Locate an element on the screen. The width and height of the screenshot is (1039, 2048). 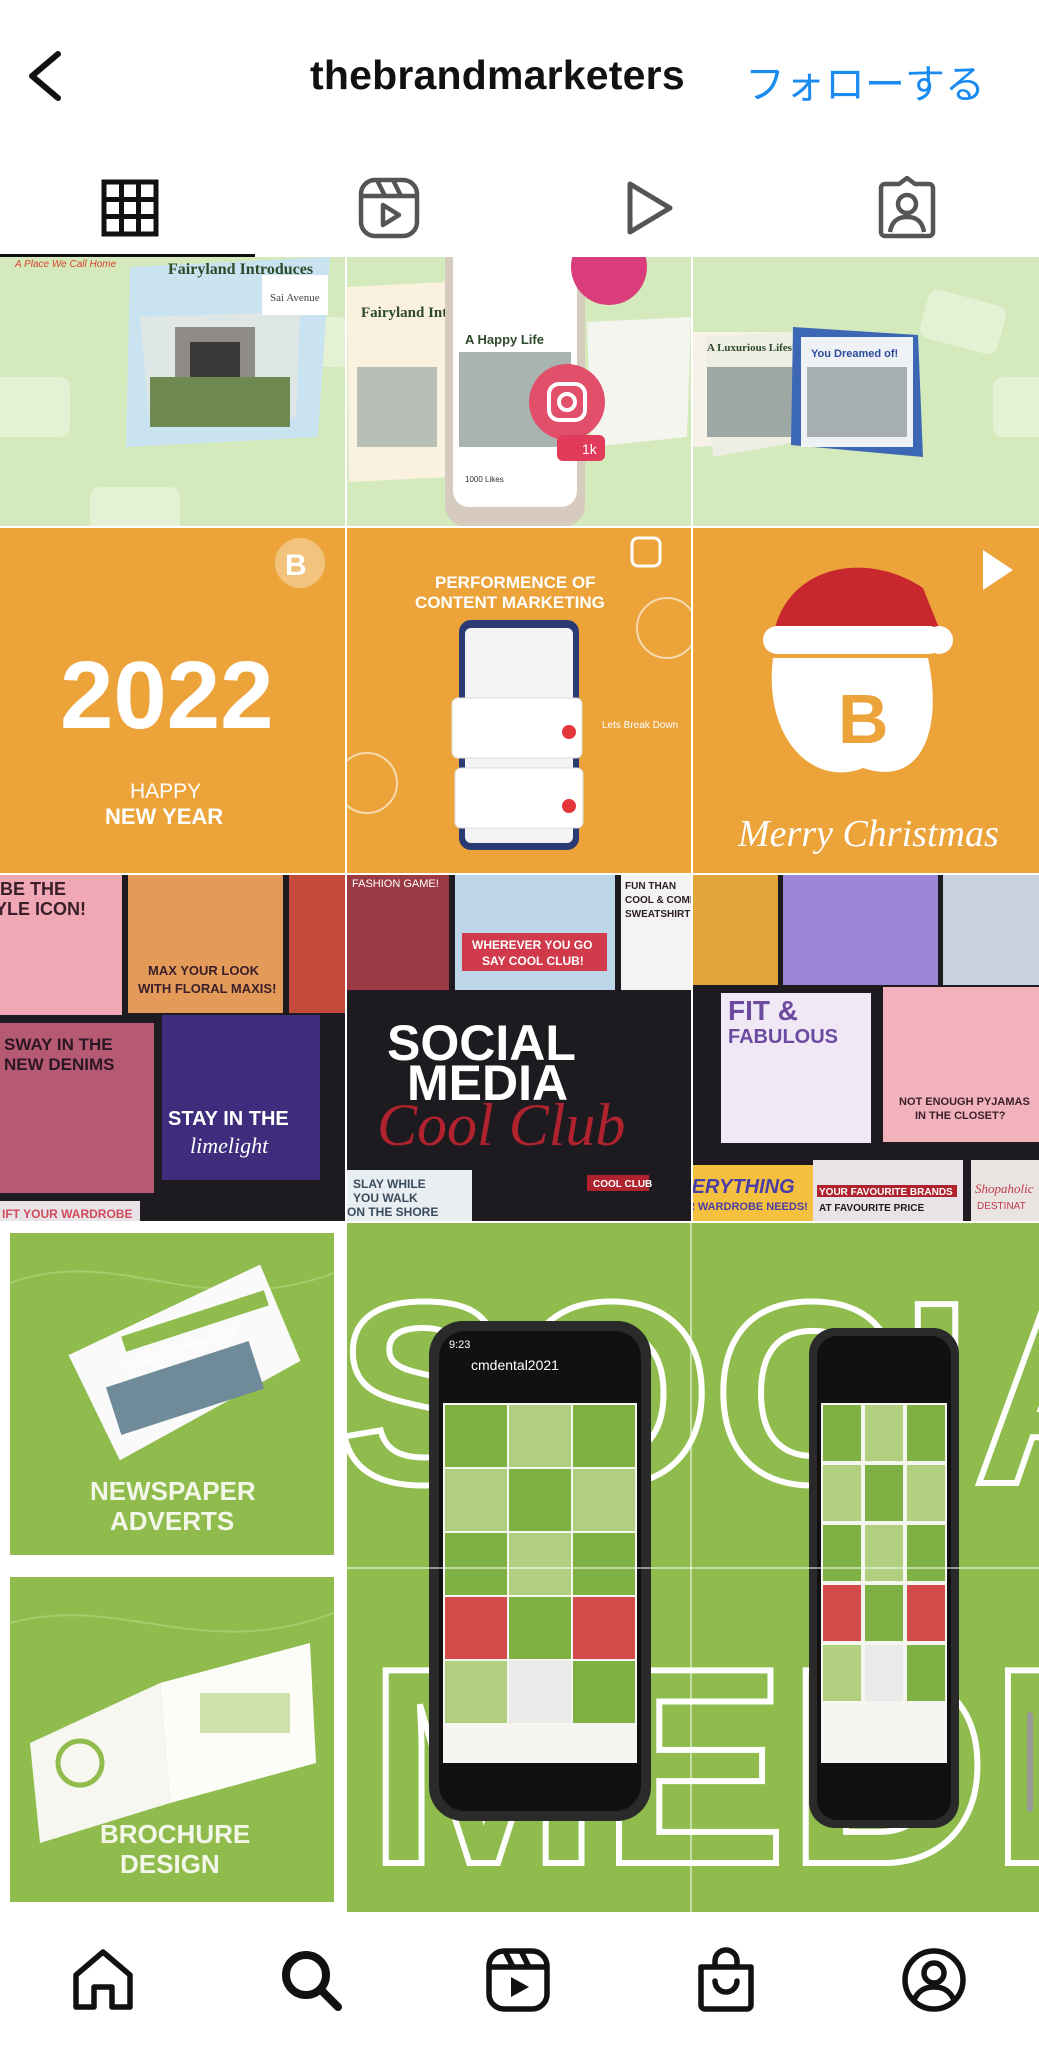
post-caption: FUN THAN is located at coordinates (650, 886).